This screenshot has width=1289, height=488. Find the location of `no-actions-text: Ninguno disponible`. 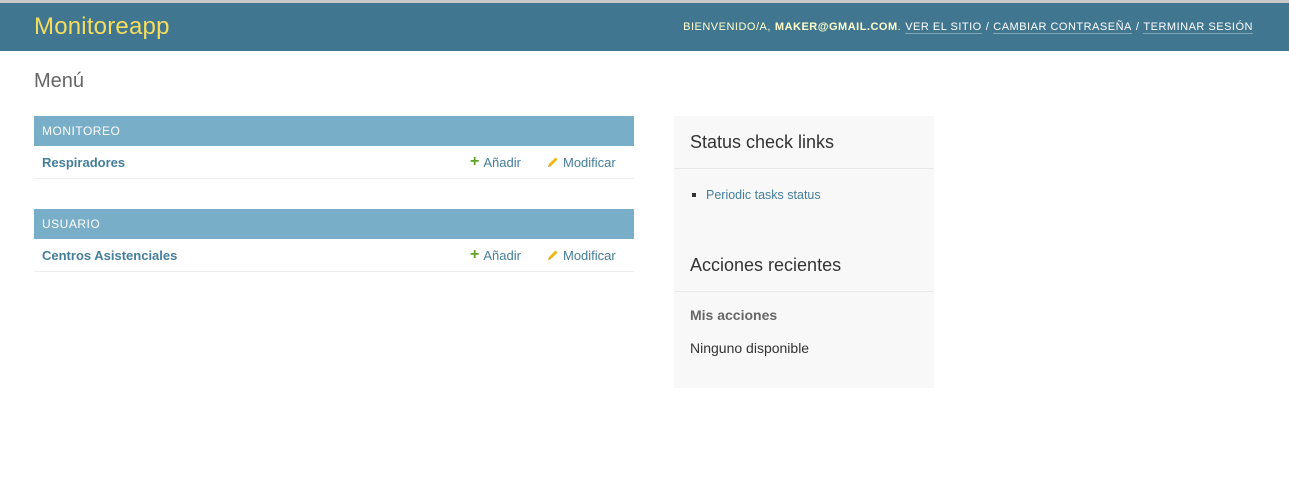

no-actions-text: Ninguno disponible is located at coordinates (750, 348).